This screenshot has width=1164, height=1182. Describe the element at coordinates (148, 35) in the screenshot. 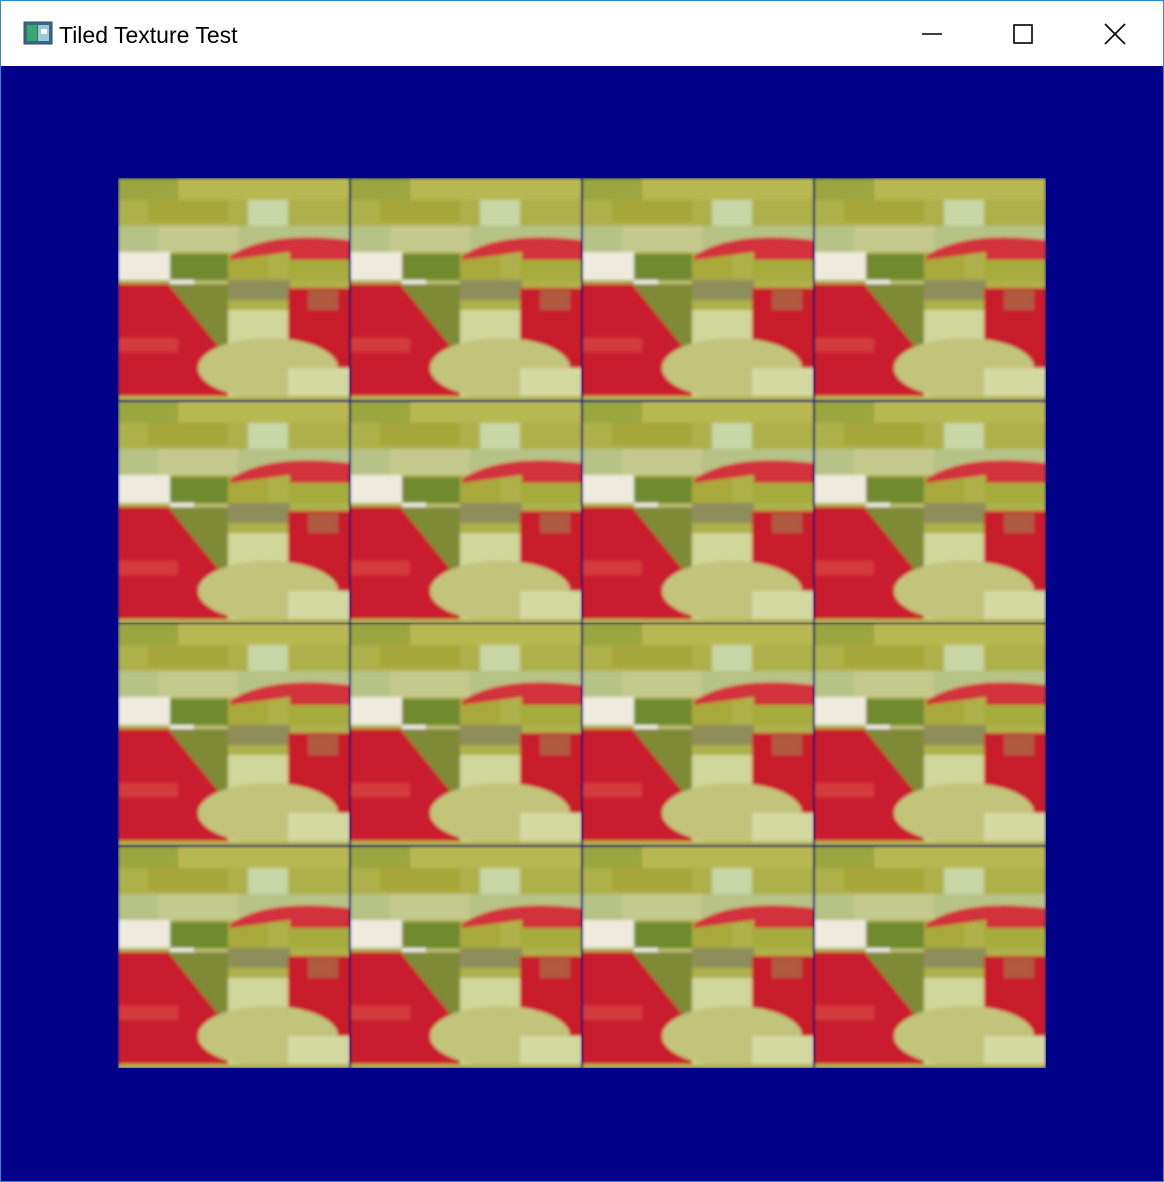

I see `window-title: Tiled Texture Test` at that location.